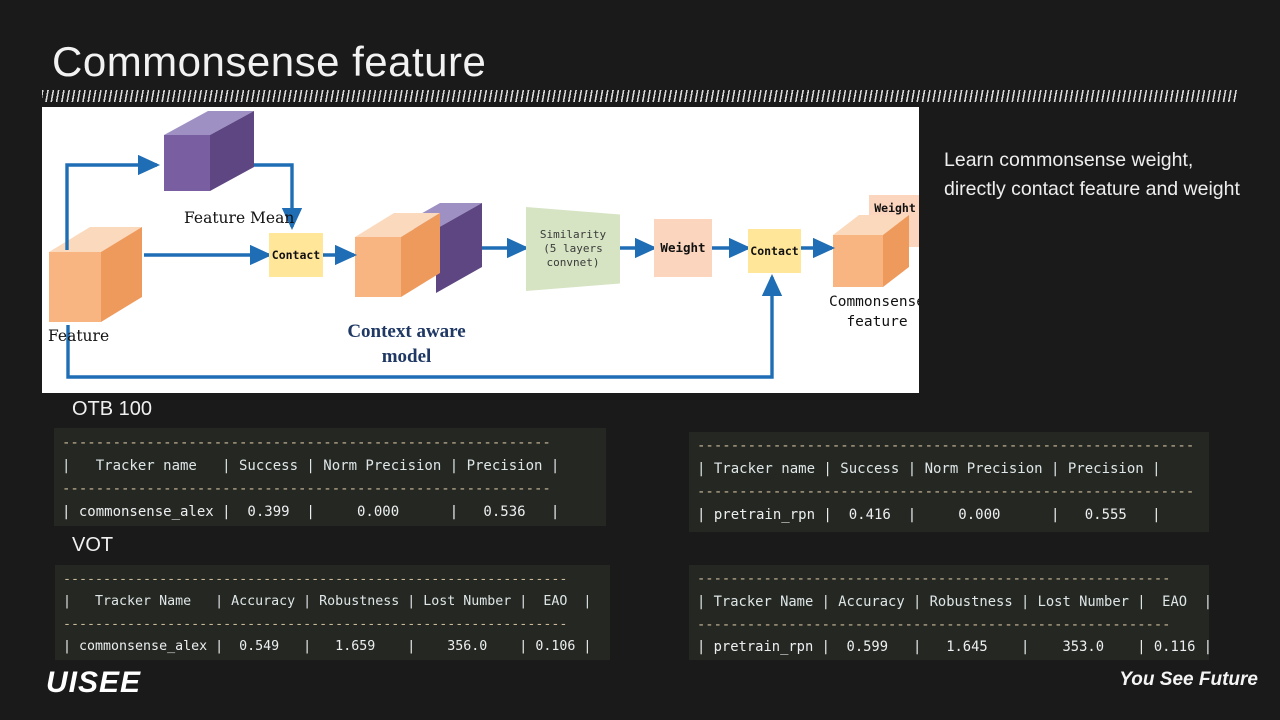 The image size is (1280, 720). What do you see at coordinates (209, 151) in the screenshot?
I see `feature-mean-cube` at bounding box center [209, 151].